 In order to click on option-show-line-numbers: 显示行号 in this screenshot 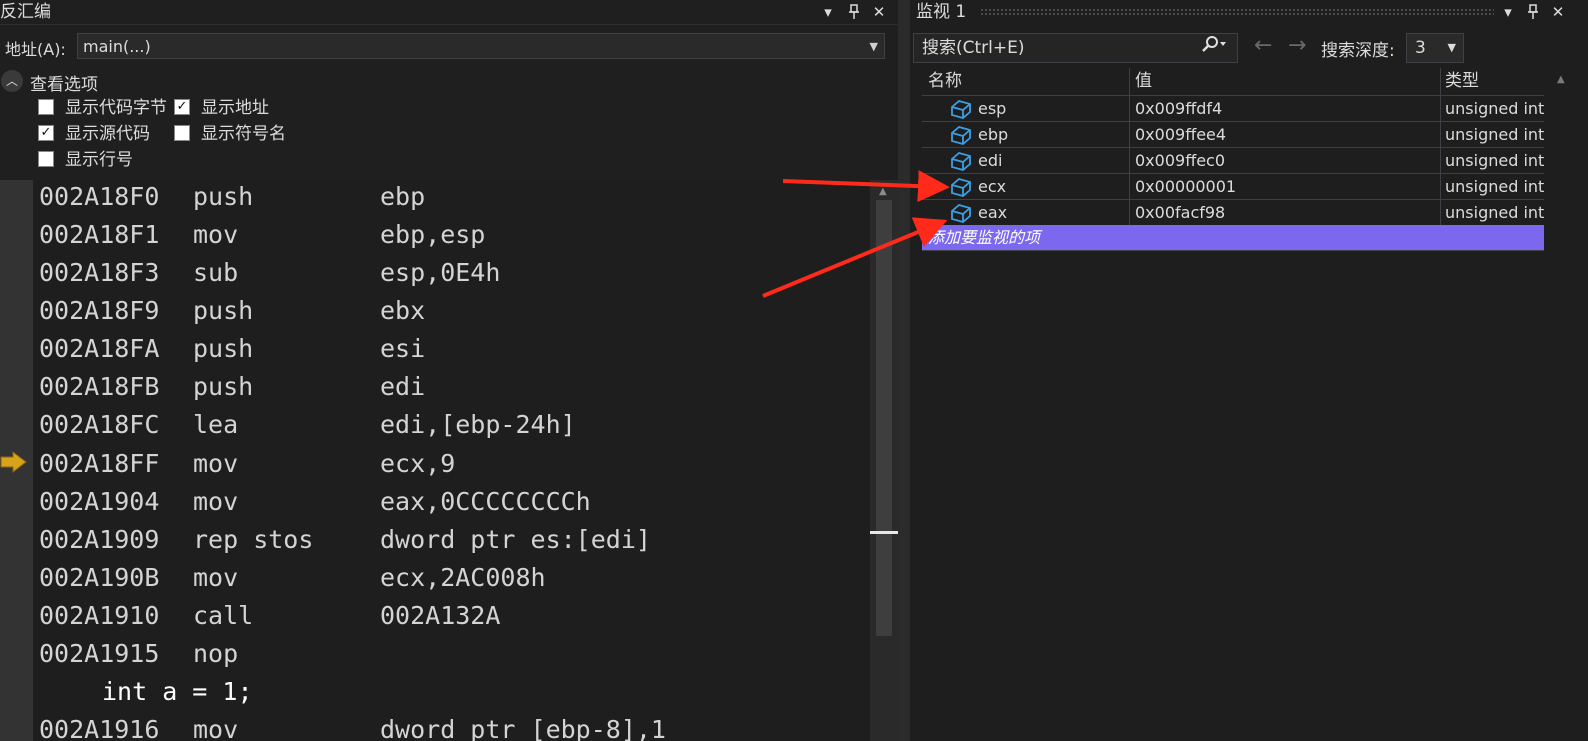, I will do `click(98, 160)`.